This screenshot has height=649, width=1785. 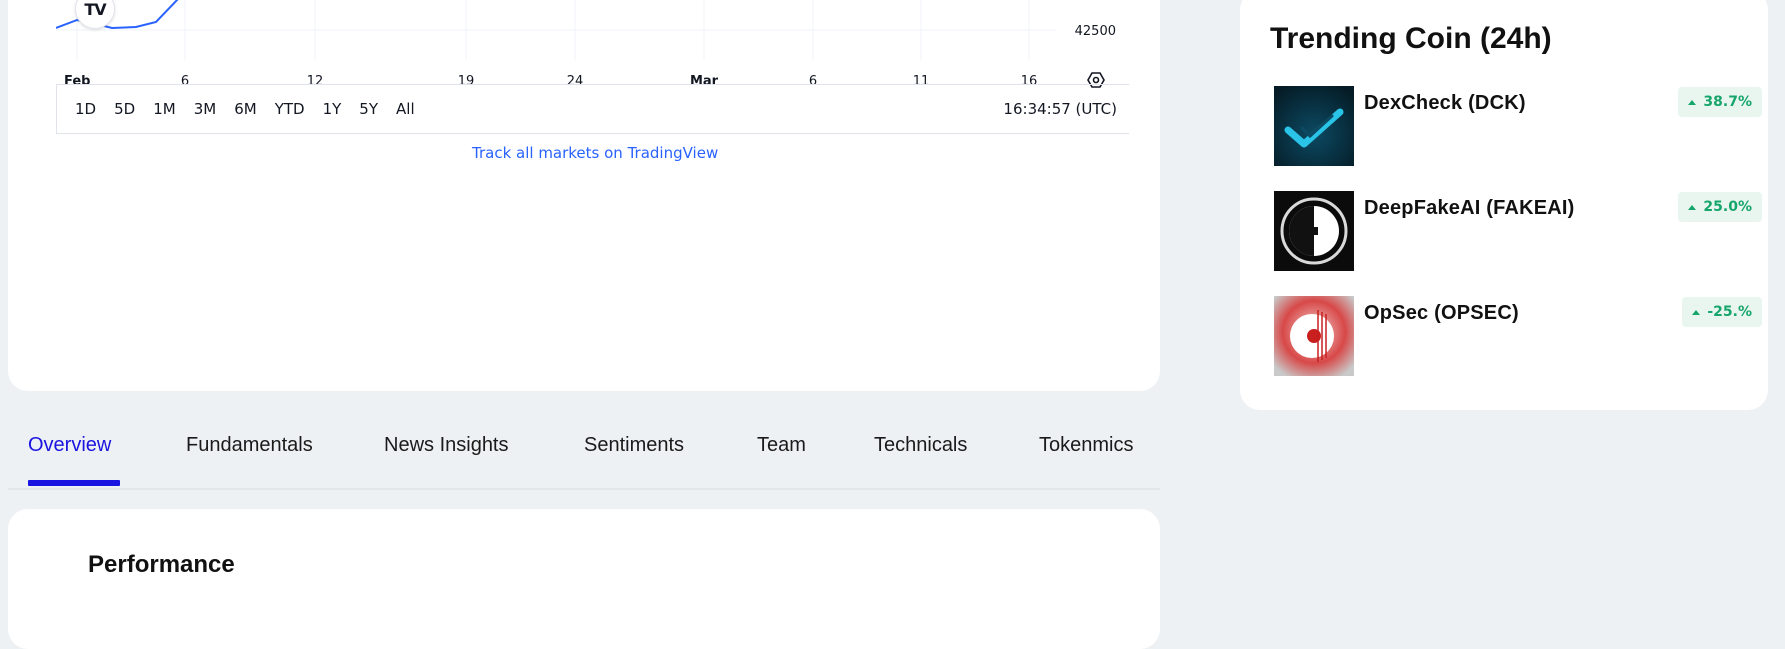 What do you see at coordinates (294, 109) in the screenshot?
I see `range-ytd-button: YTD` at bounding box center [294, 109].